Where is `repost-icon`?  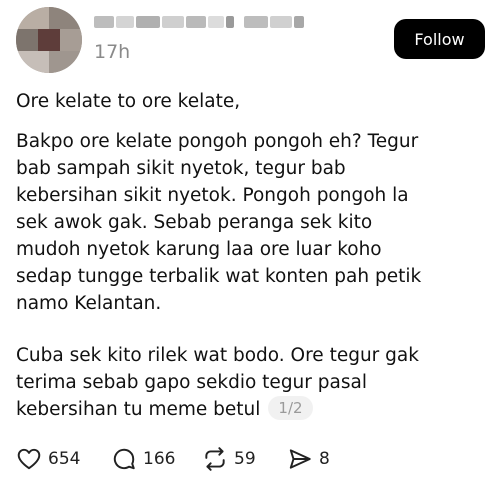
repost-icon is located at coordinates (215, 459).